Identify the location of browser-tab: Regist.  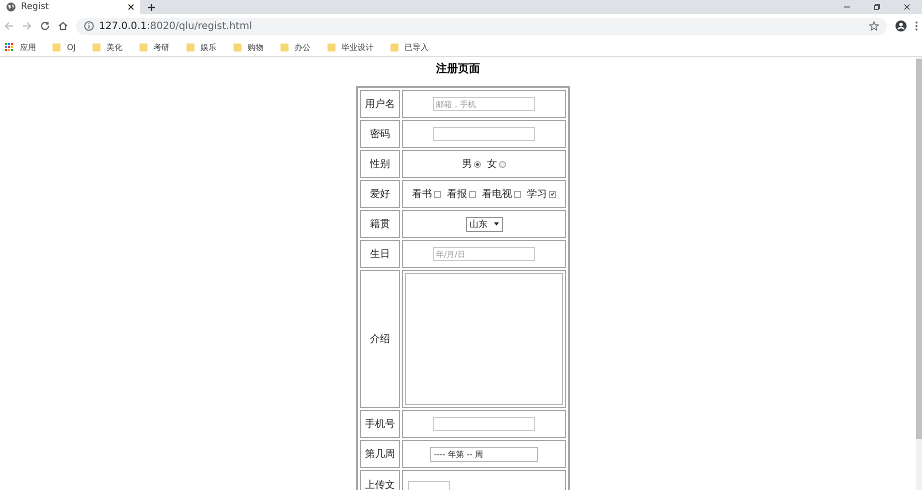
(70, 7).